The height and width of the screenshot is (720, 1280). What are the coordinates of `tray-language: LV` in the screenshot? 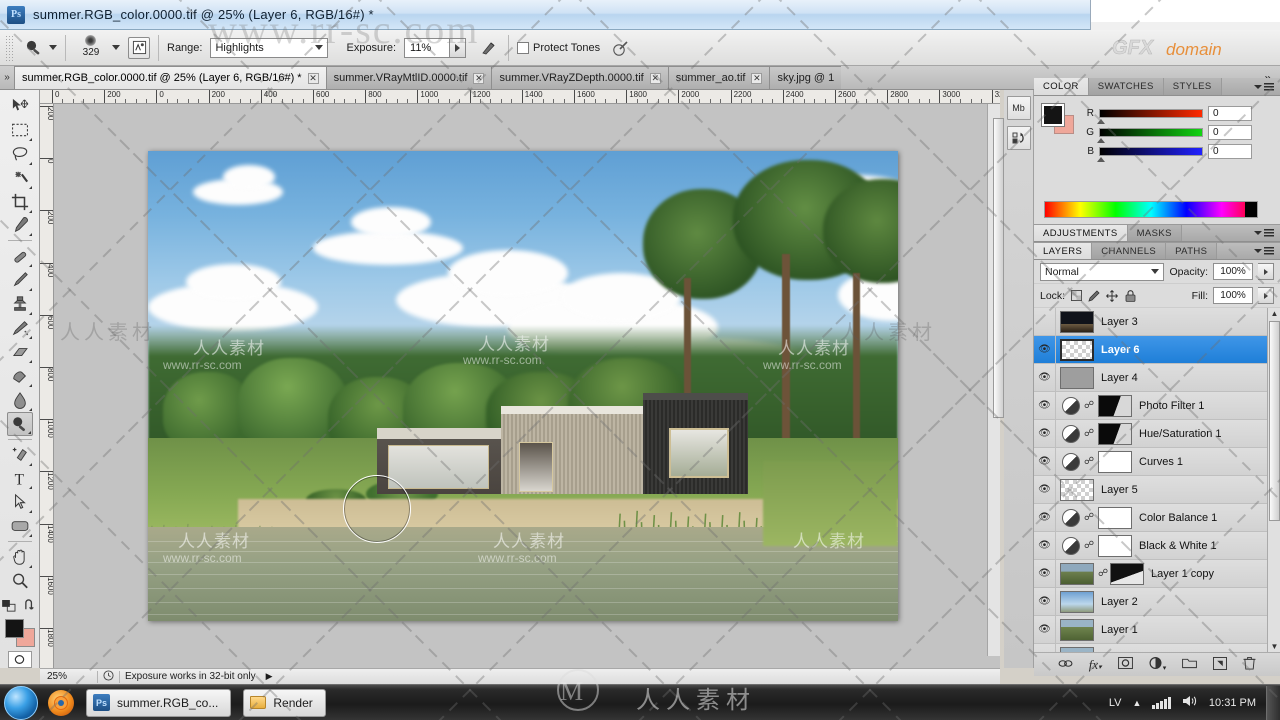 It's located at (1115, 703).